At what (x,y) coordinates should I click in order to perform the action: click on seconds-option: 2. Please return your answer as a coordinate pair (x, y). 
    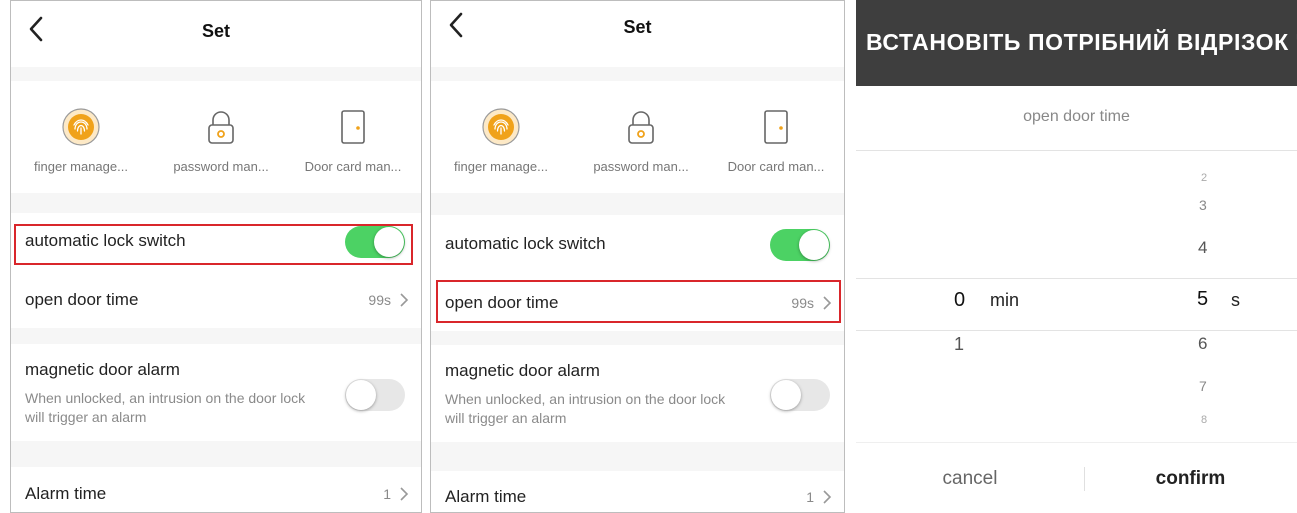
    Looking at the image, I should click on (1204, 178).